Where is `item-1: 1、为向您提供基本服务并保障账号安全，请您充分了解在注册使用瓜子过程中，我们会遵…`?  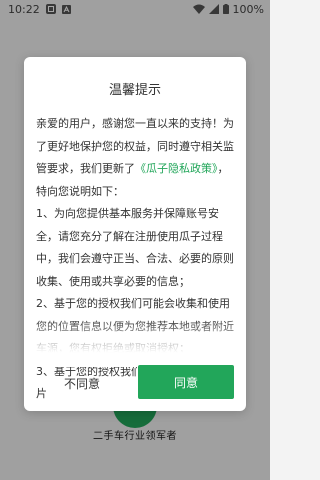 item-1: 1、为向您提供基本服务并保障账号安全，请您充分了解在注册使用瓜子过程中，我们会遵… is located at coordinates (135, 247).